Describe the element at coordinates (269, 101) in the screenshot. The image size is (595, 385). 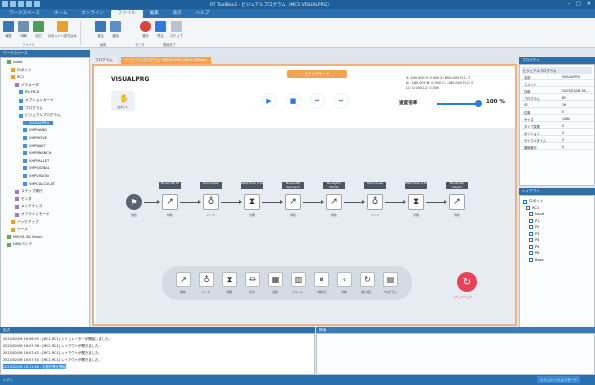
I see `play-button: ▶` at that location.